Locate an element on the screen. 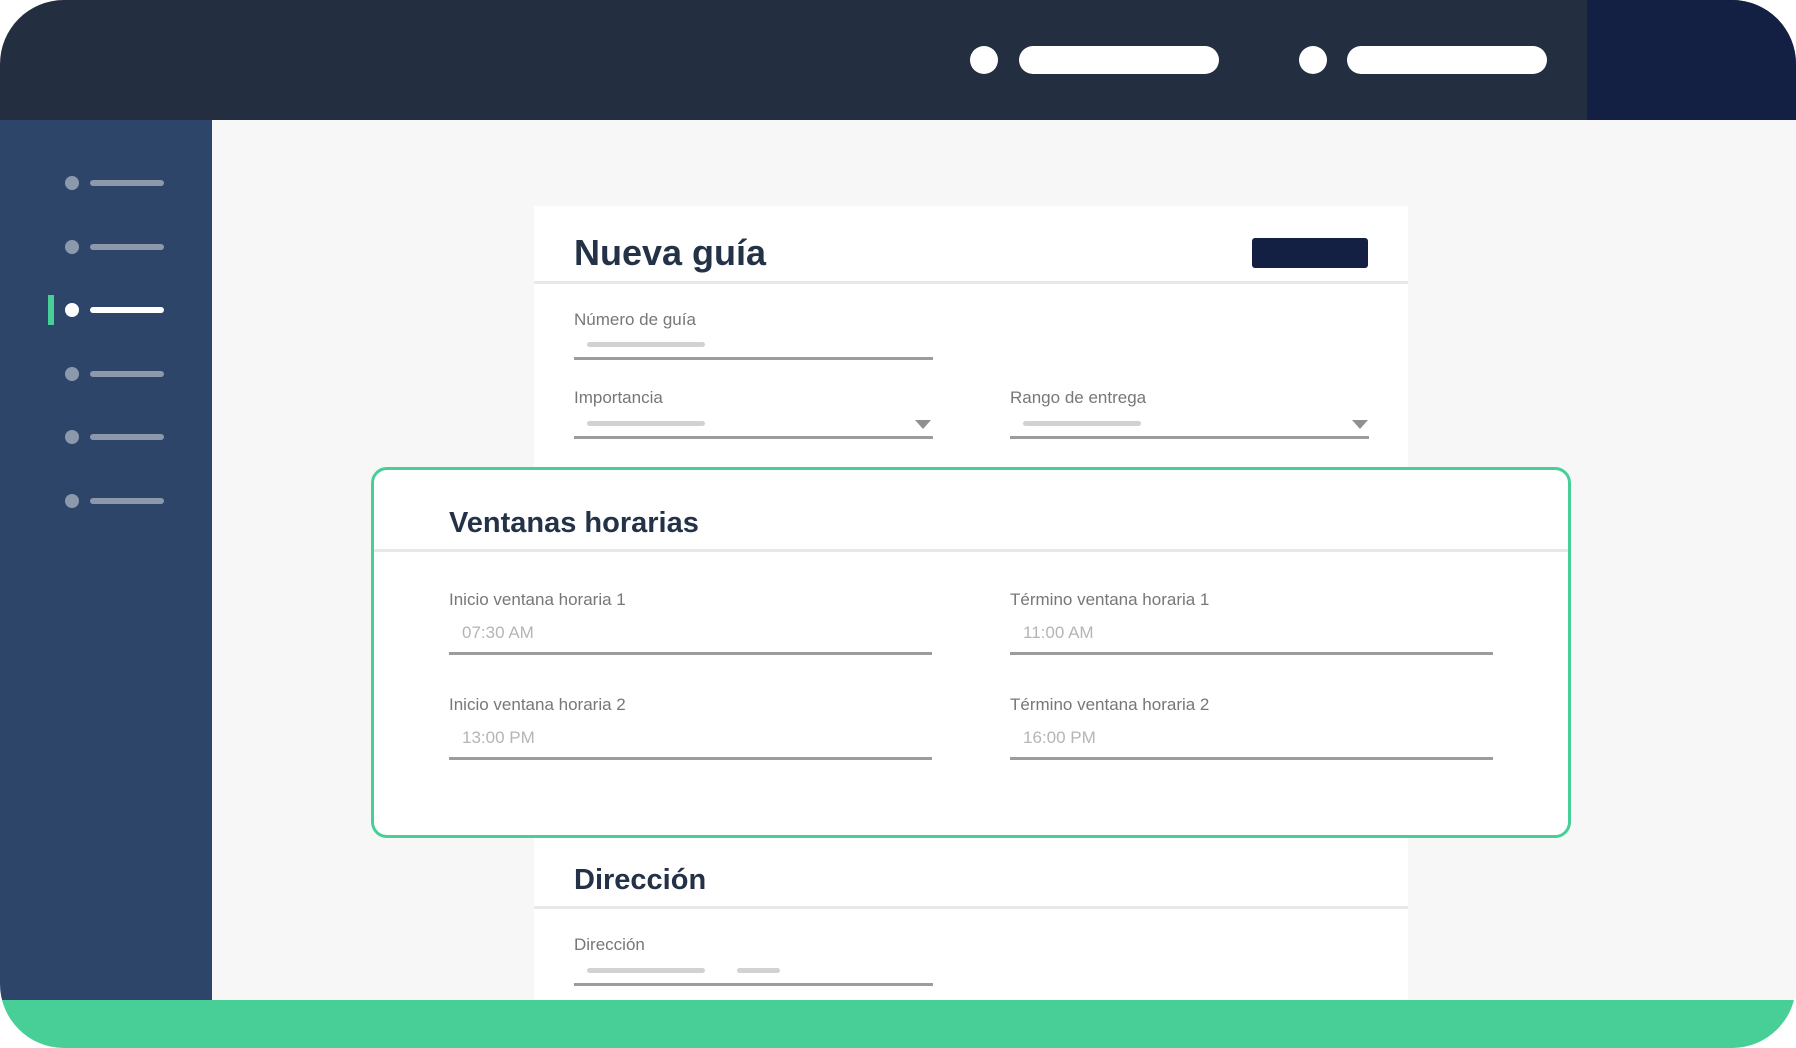 This screenshot has width=1796, height=1048. delivery-range-select is located at coordinates (1189, 437).